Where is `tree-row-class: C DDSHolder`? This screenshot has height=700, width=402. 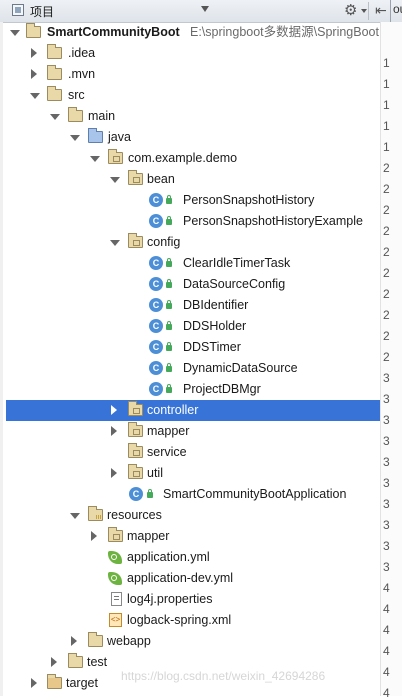 tree-row-class: C DDSHolder is located at coordinates (190, 326).